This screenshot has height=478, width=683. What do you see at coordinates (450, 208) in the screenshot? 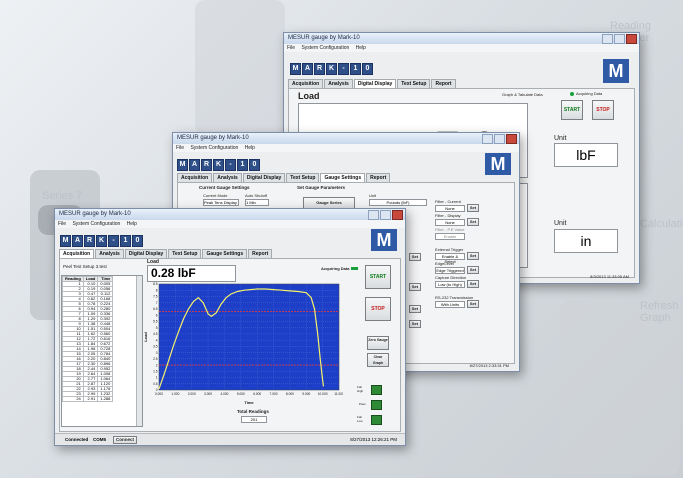
I see `filter-current-select: None` at bounding box center [450, 208].